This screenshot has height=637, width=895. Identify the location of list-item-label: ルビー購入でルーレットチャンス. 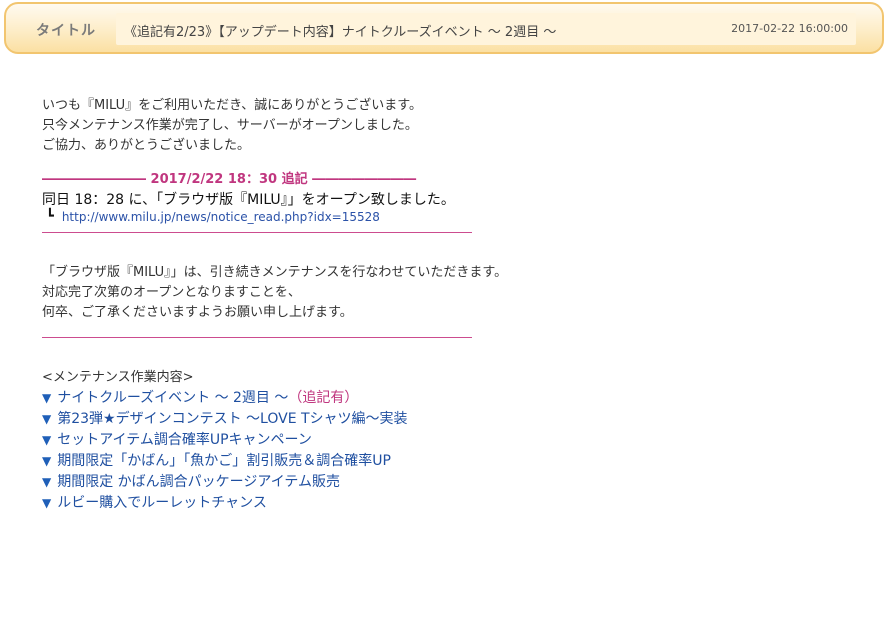
(162, 503).